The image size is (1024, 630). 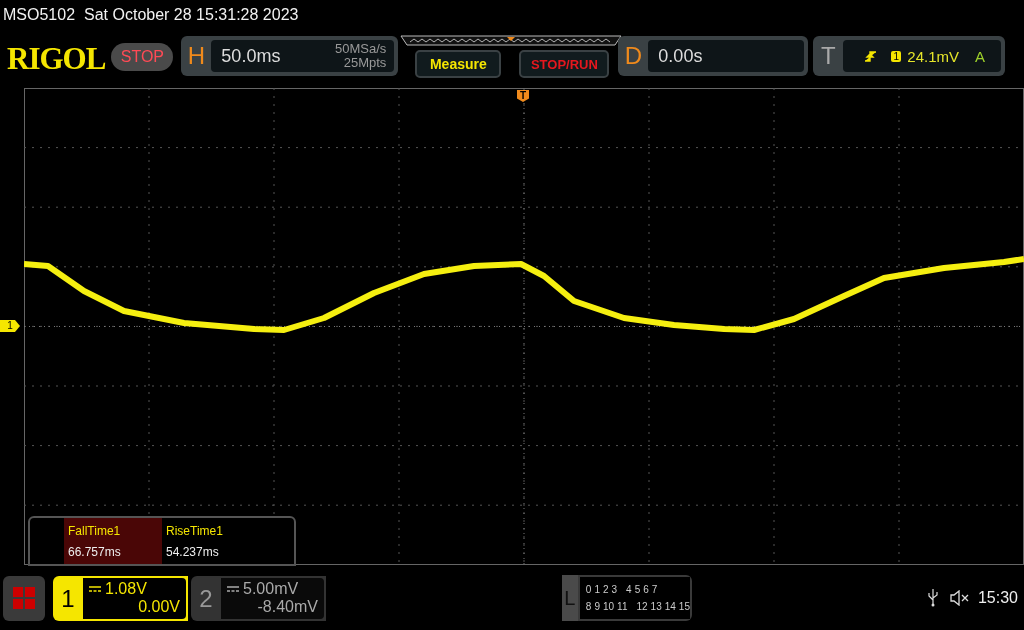 I want to click on delay-label: D, so click(x=633, y=56).